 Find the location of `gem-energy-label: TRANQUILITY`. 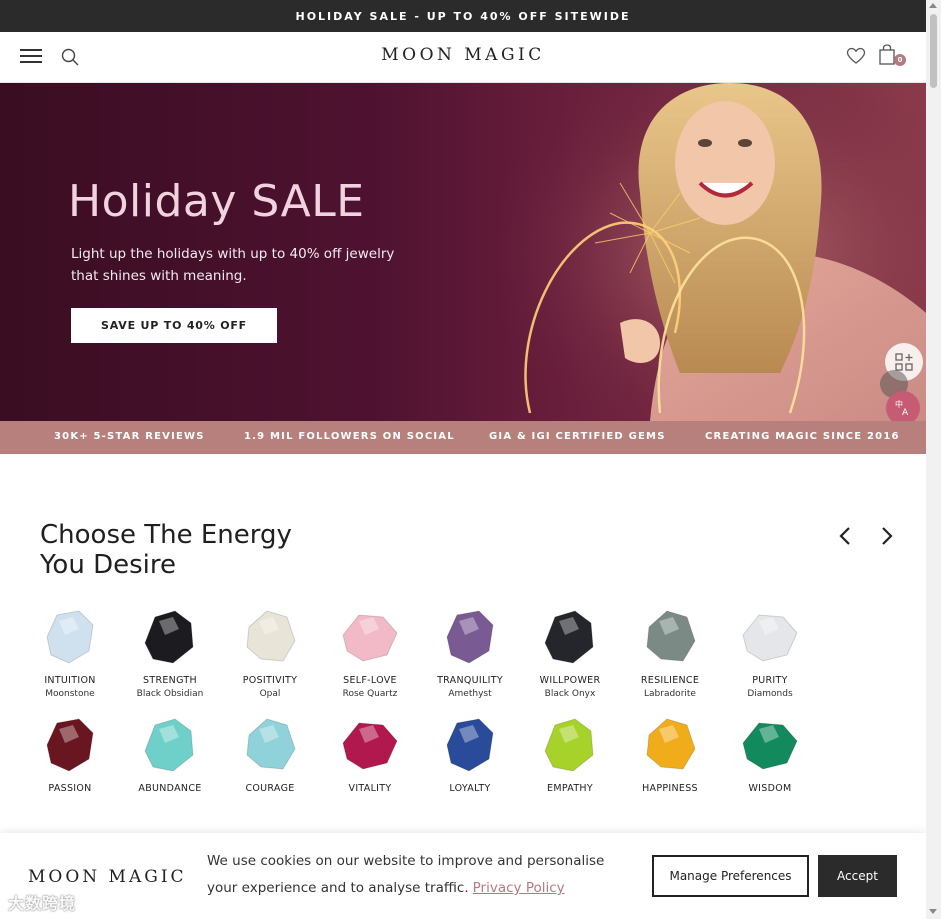

gem-energy-label: TRANQUILITY is located at coordinates (470, 680).